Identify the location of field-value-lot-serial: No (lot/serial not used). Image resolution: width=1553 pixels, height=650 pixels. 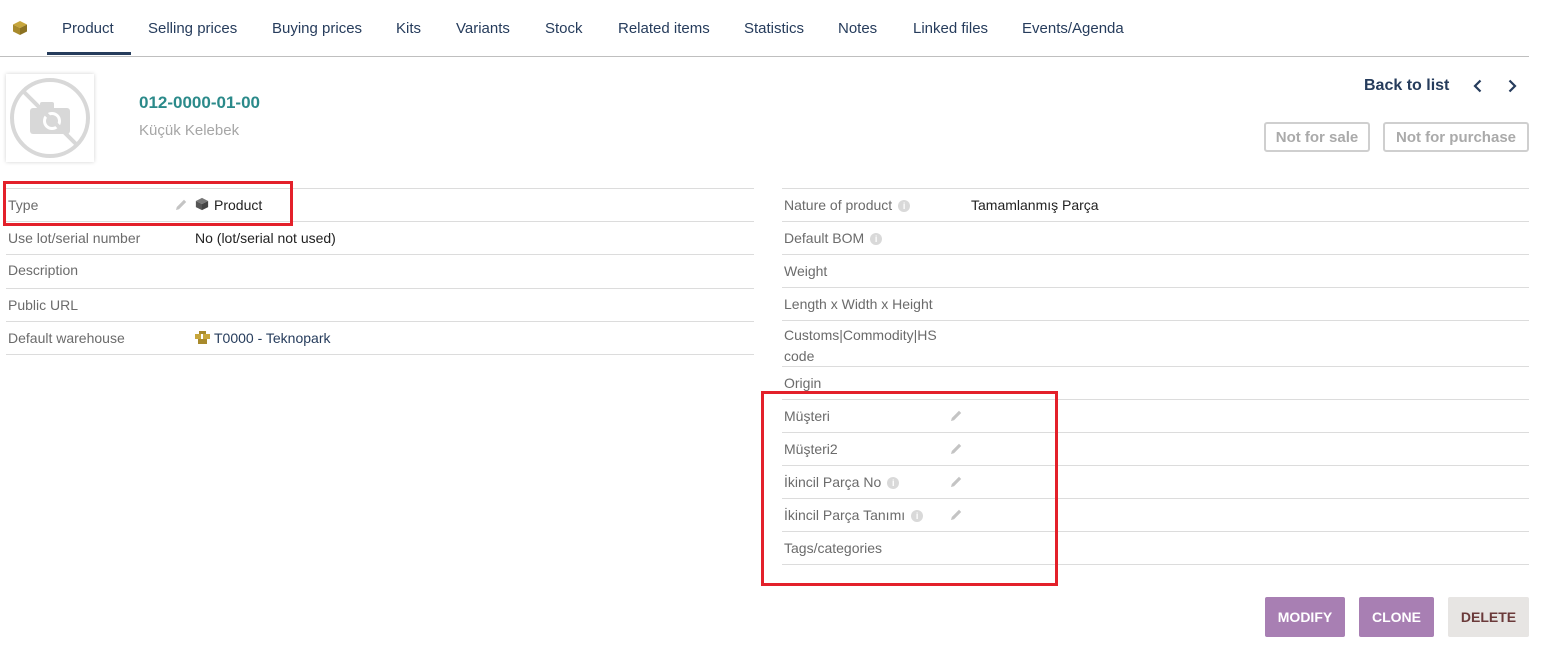
(265, 238).